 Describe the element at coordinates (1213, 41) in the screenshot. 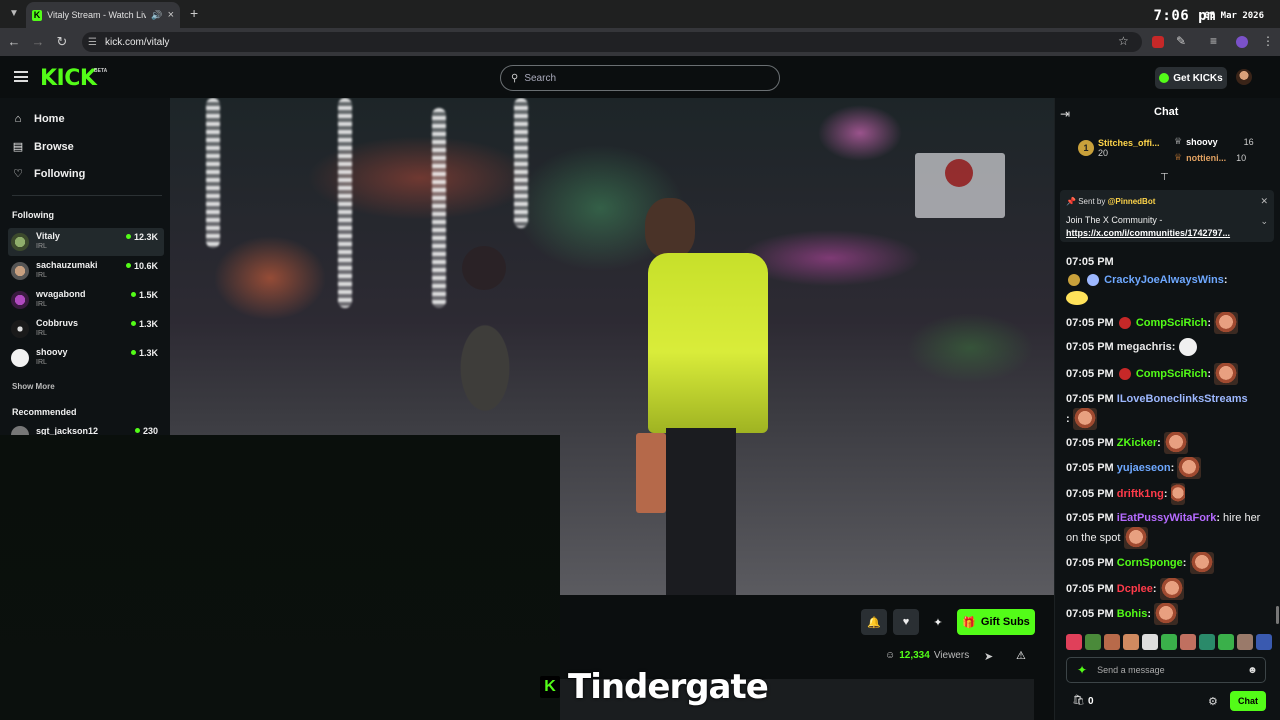

I see `reading-list-icon: ≡` at that location.